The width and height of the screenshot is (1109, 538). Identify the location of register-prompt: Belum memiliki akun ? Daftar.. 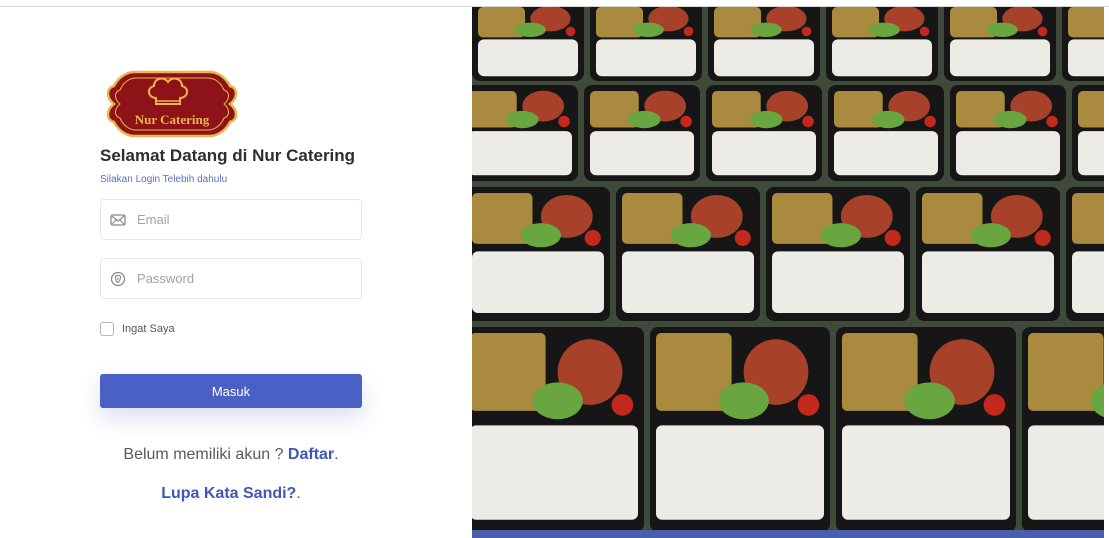
(231, 455).